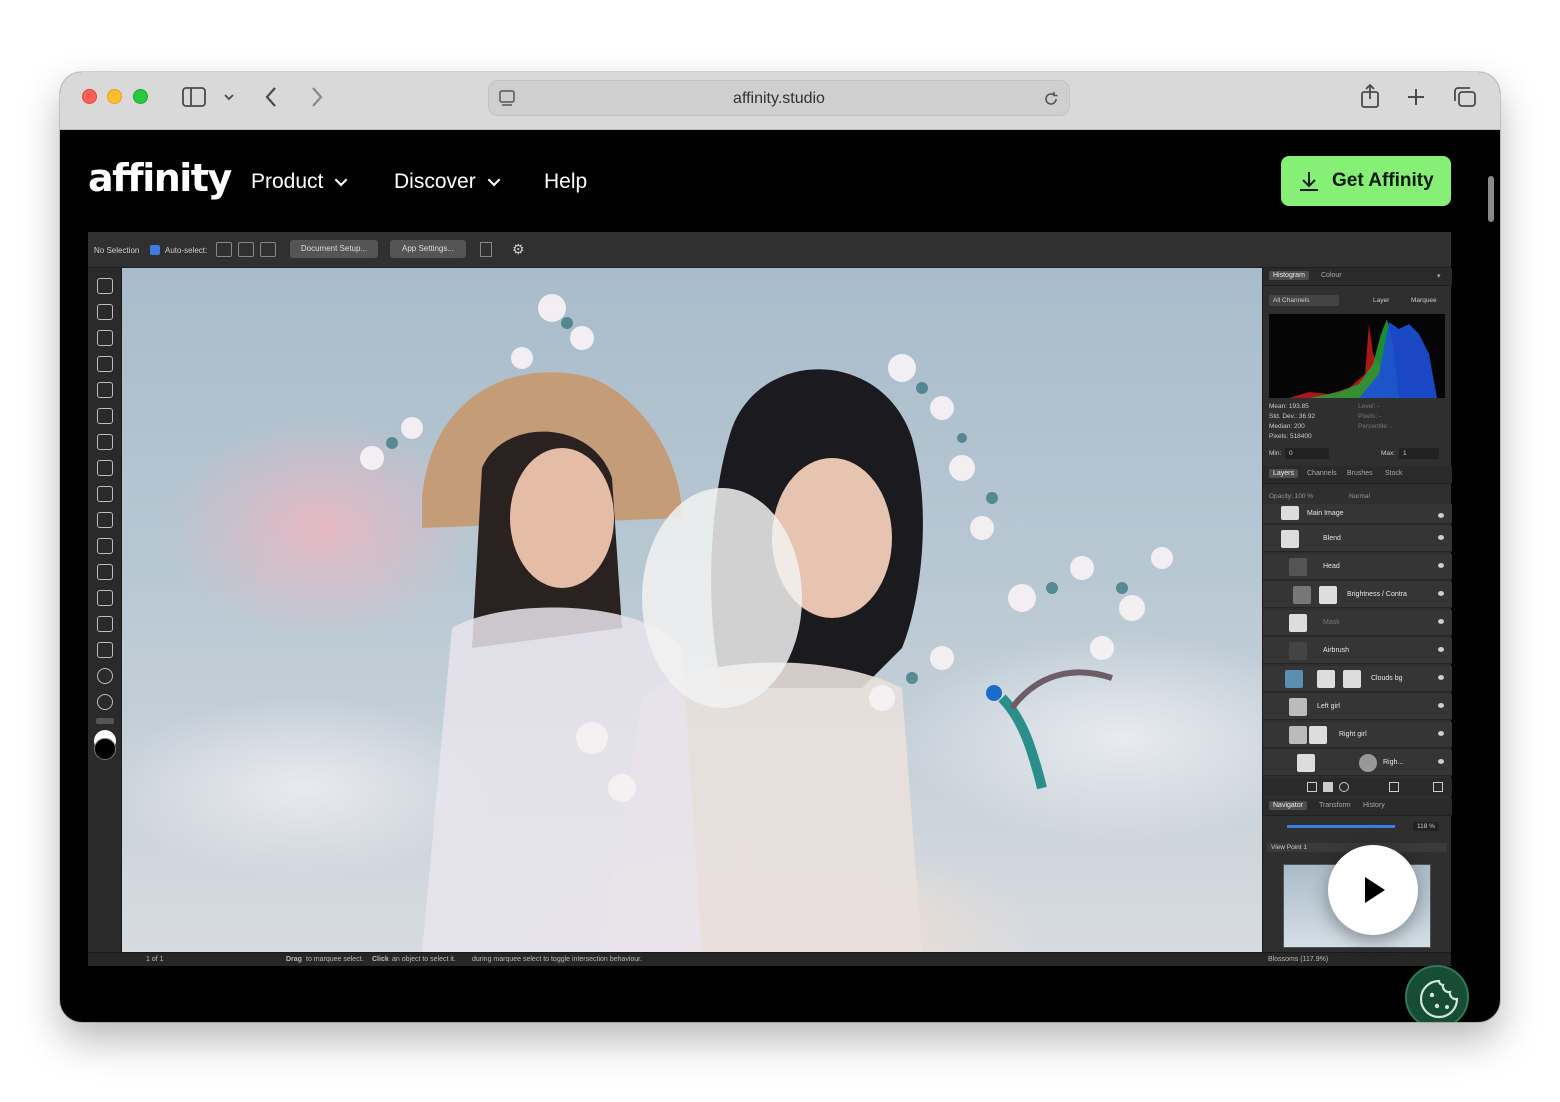 The height and width of the screenshot is (1102, 1560). What do you see at coordinates (105, 312) in the screenshot?
I see `crop-tool-icon` at bounding box center [105, 312].